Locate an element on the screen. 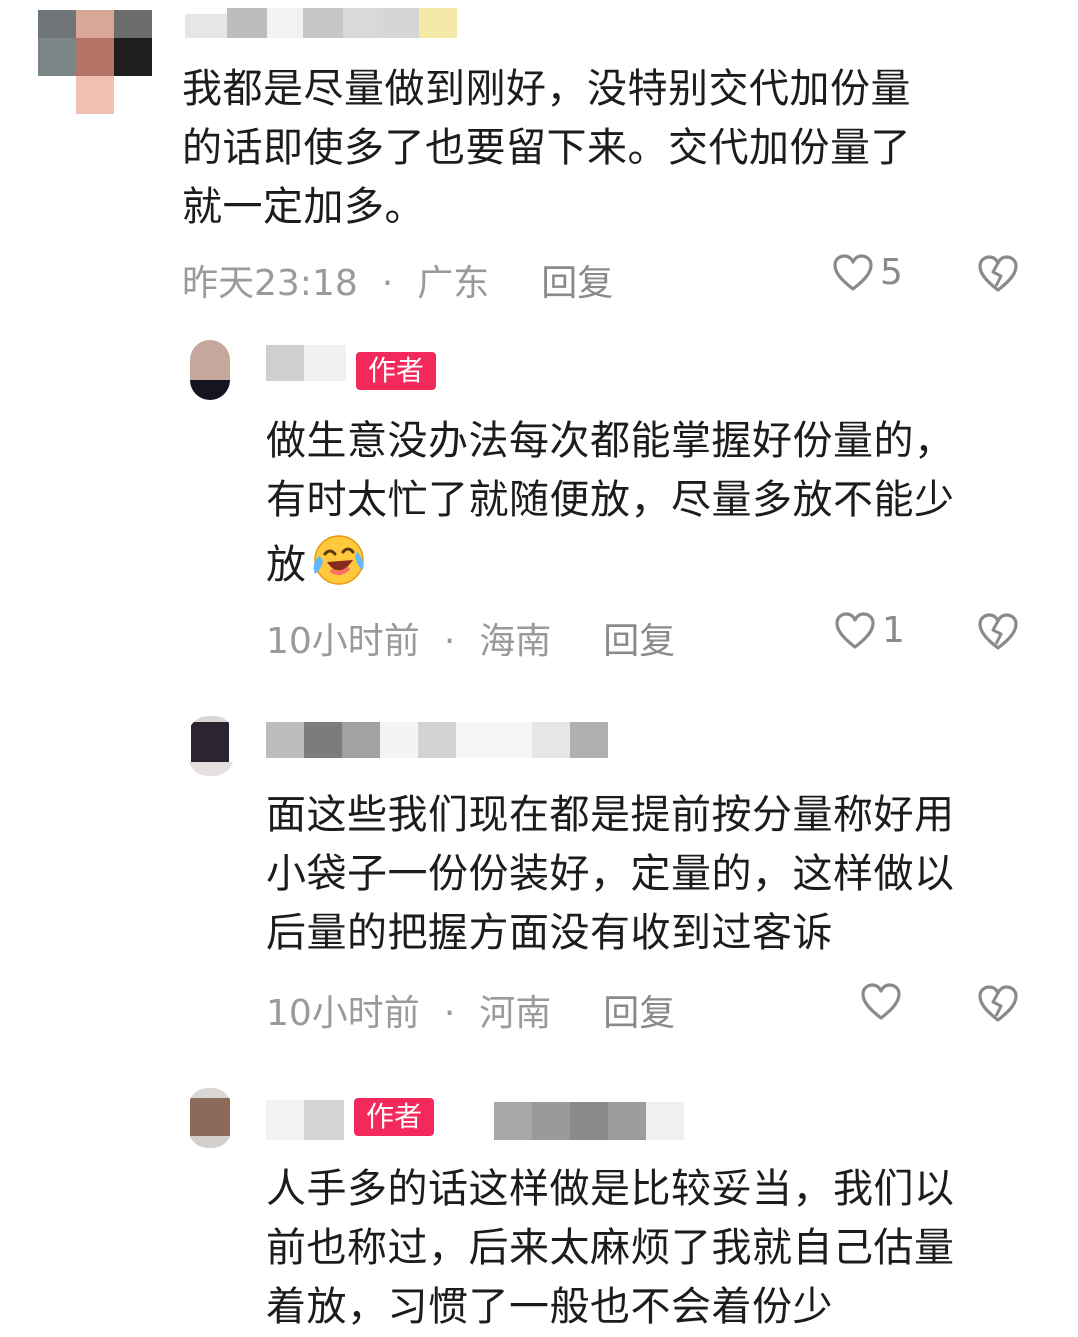 Image resolution: width=1078 pixels, height=1337 pixels. comment-meta: 10小时前 · 河南 回复 is located at coordinates (470, 1010).